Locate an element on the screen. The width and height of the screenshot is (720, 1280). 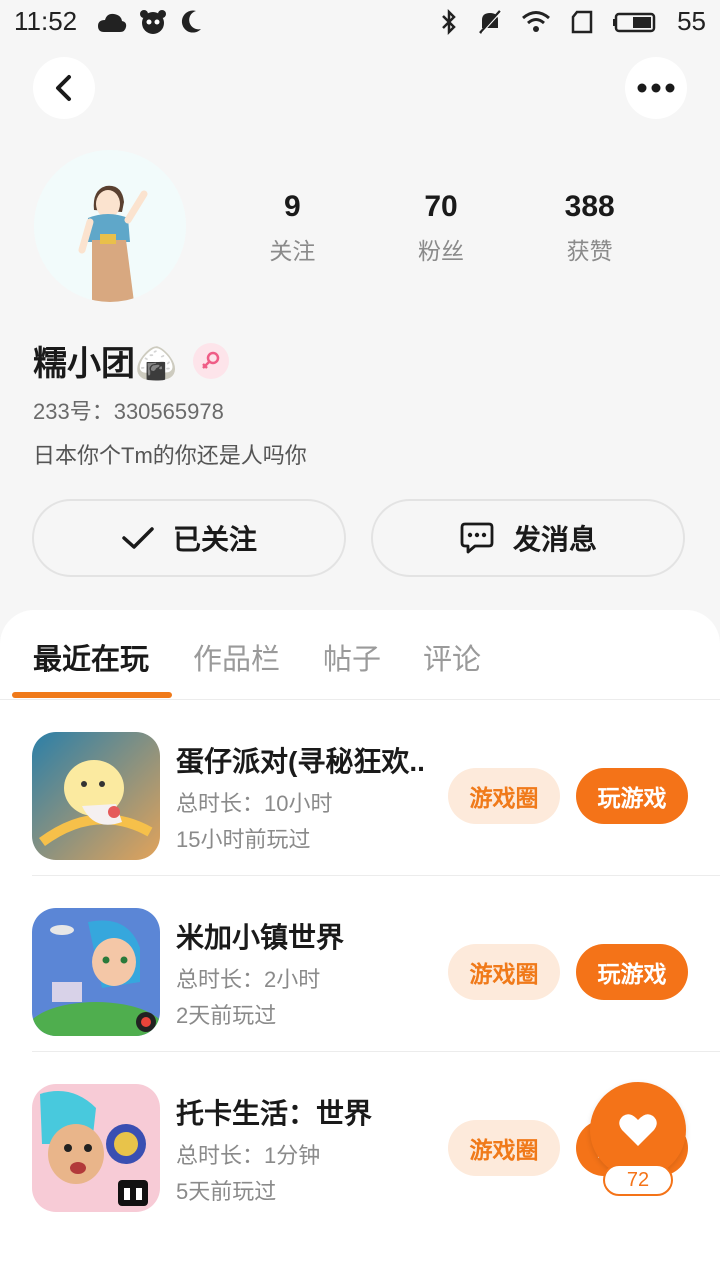
tab-posts: 帖子 is located at coordinates (352, 657).